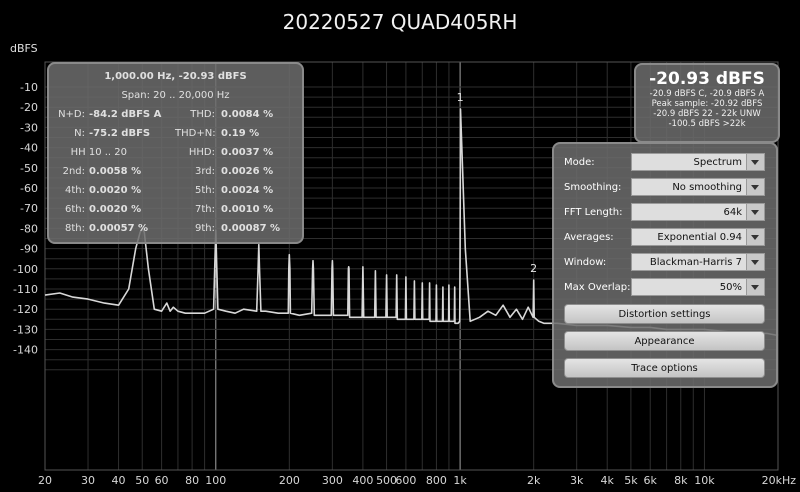  What do you see at coordinates (29, 188) in the screenshot?
I see `y-tick-label: -60` at bounding box center [29, 188].